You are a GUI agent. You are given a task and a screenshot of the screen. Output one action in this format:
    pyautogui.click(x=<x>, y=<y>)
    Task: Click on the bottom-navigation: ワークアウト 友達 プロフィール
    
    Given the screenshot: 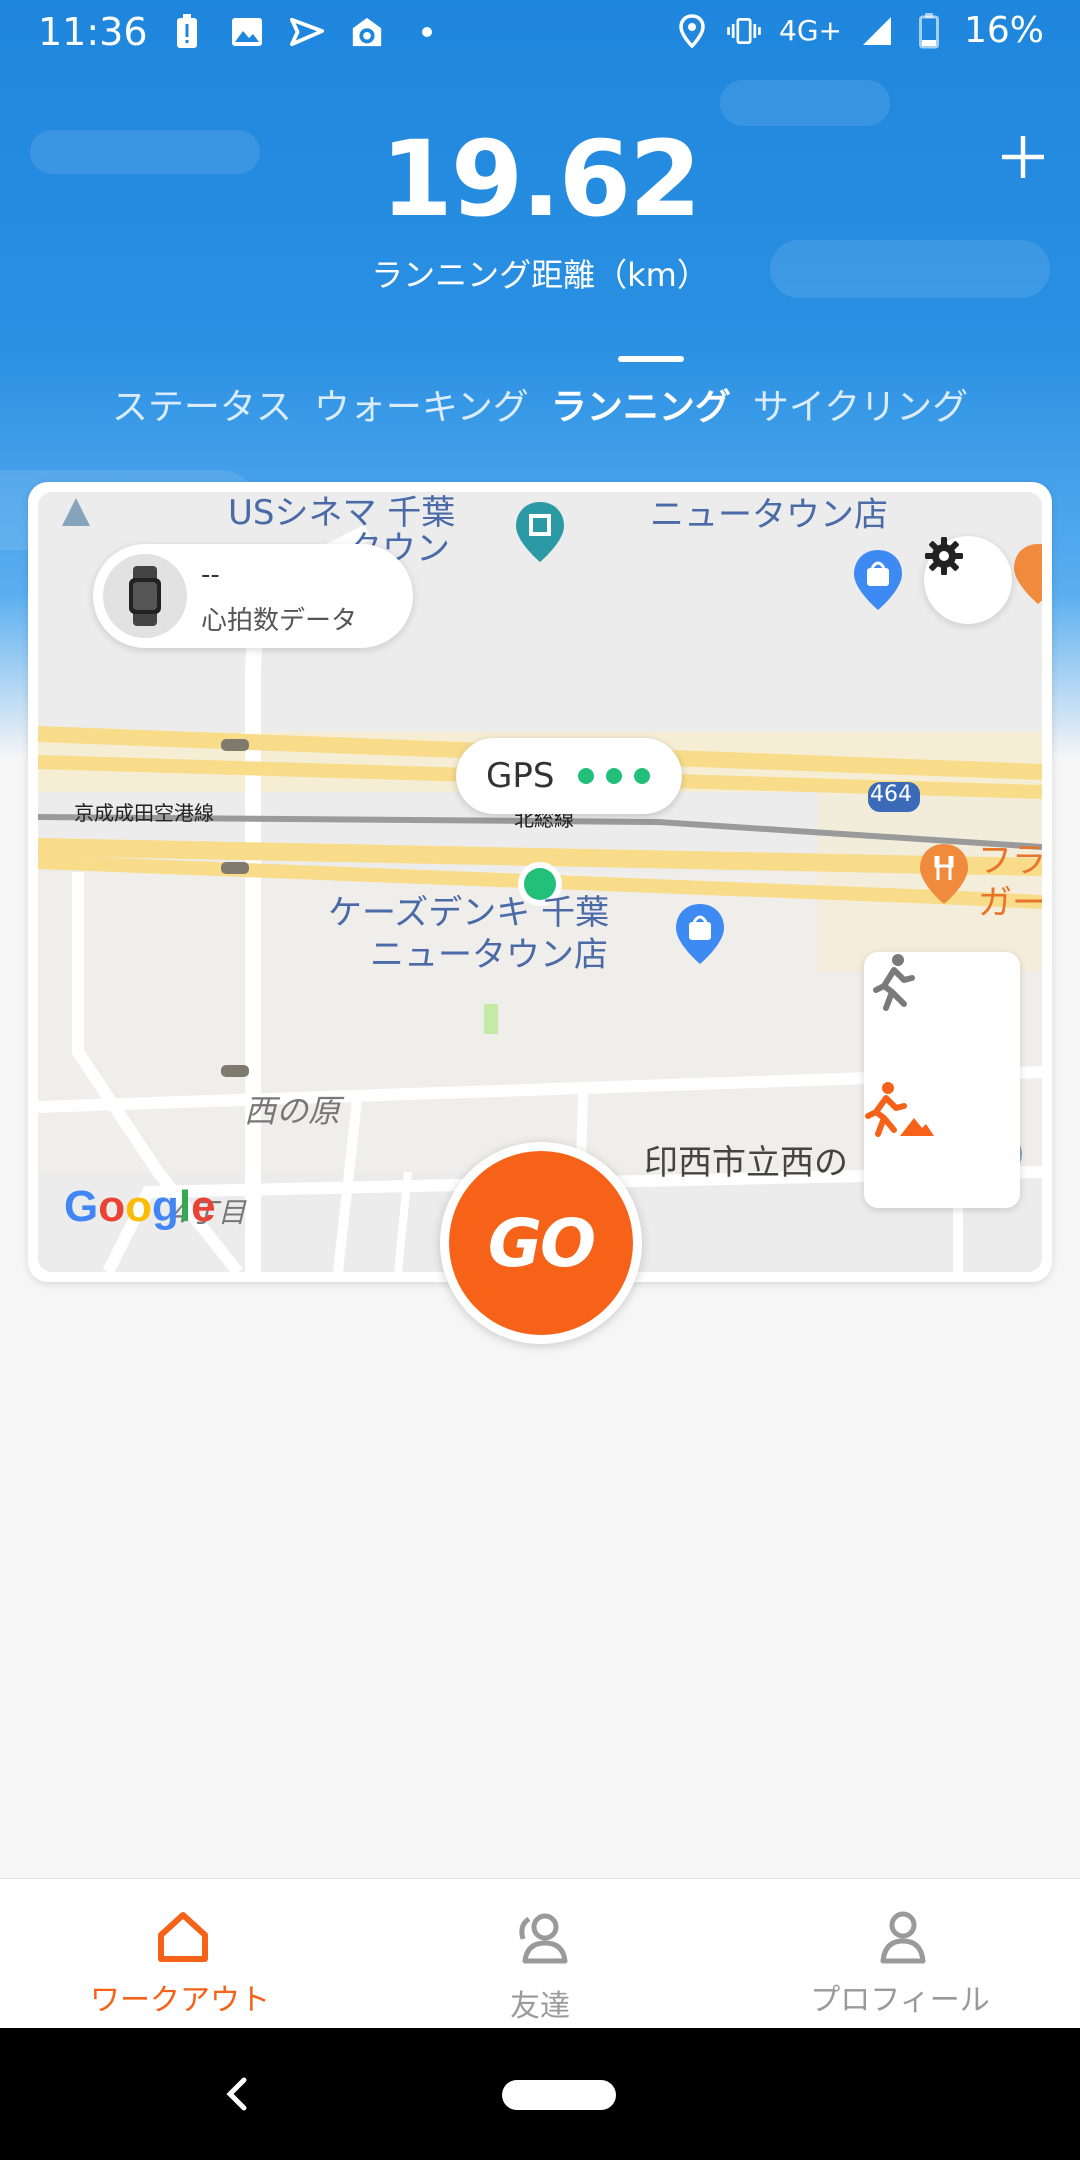 What is the action you would take?
    pyautogui.click(x=540, y=1953)
    